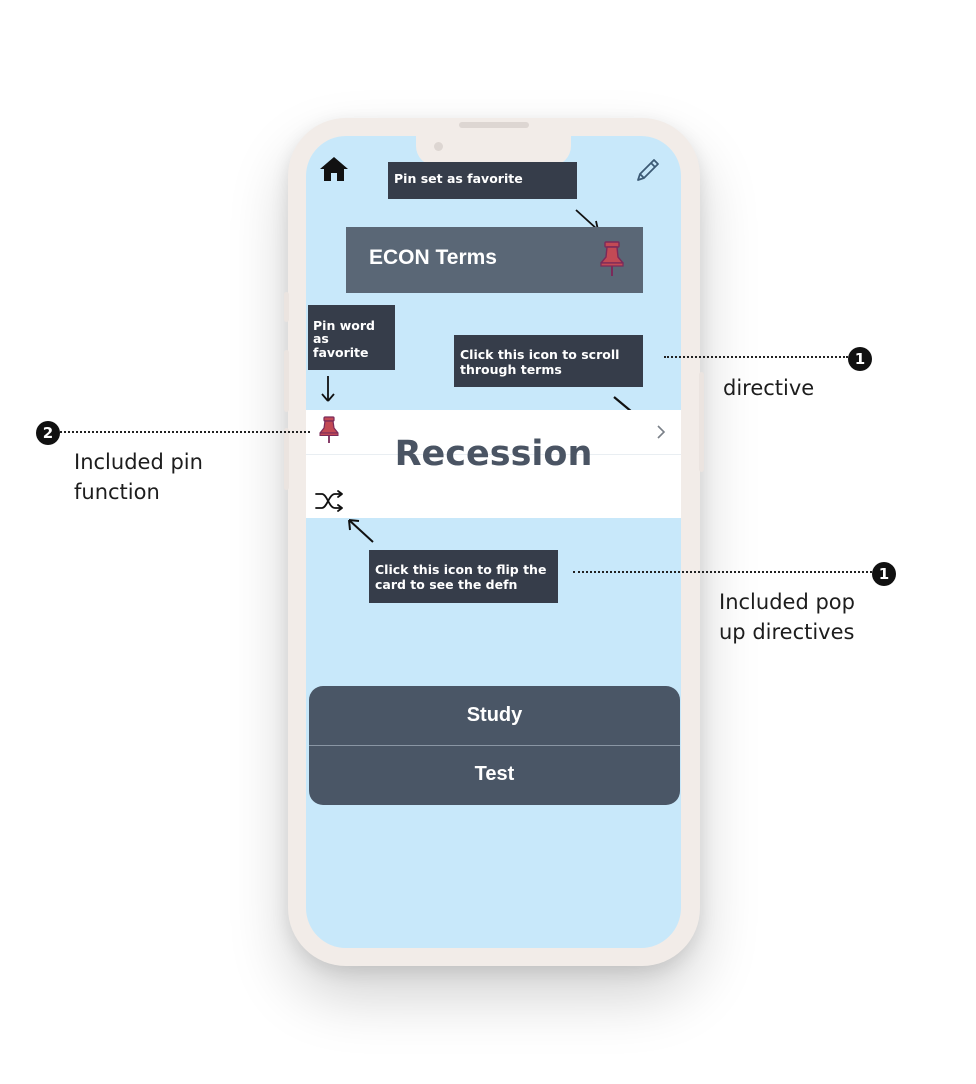 This screenshot has height=1084, width=976. I want to click on button-divider, so click(494, 745).